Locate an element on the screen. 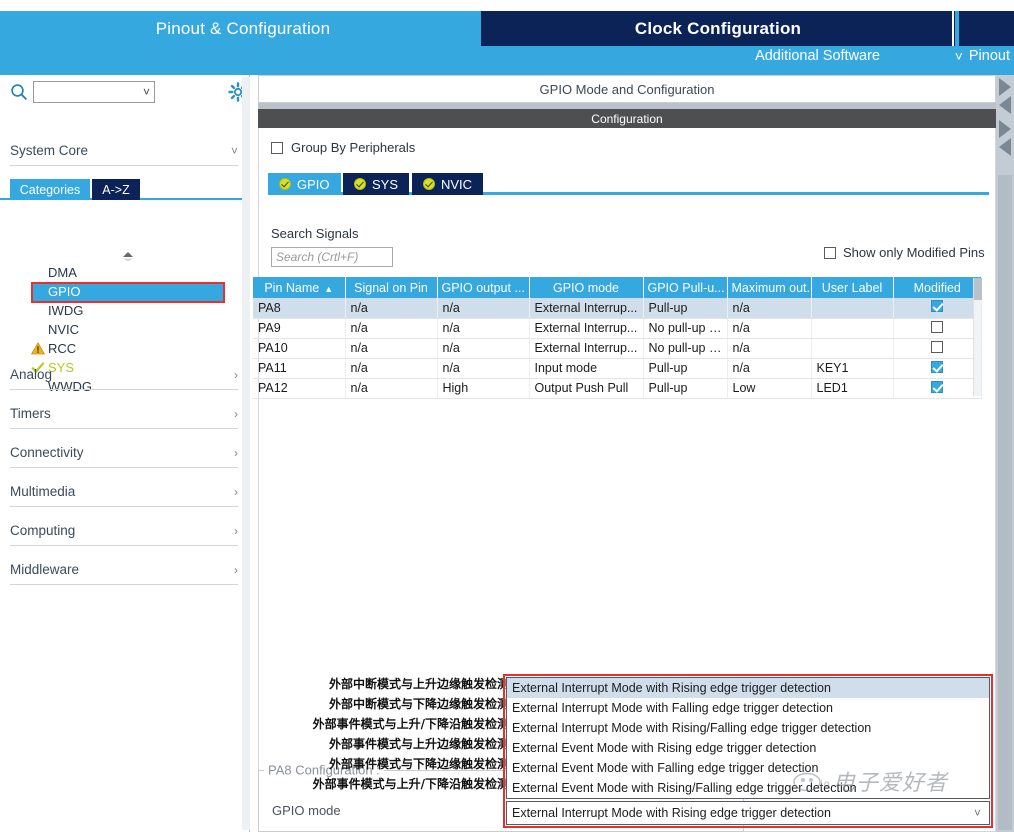 The width and height of the screenshot is (1014, 832). sidebar-group-multimedia: Multimedia › is located at coordinates (124, 492).